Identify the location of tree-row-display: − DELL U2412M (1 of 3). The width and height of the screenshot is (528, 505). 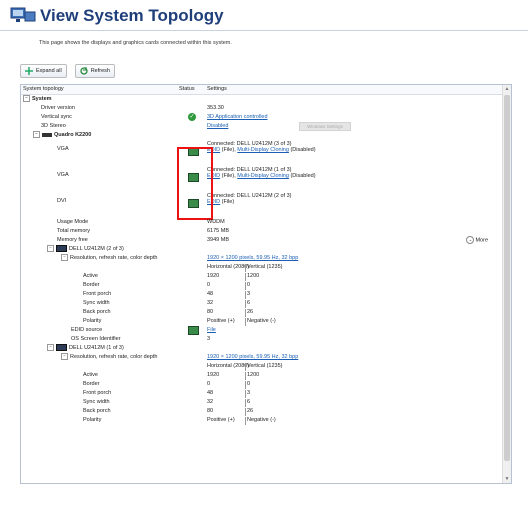
(261, 348).